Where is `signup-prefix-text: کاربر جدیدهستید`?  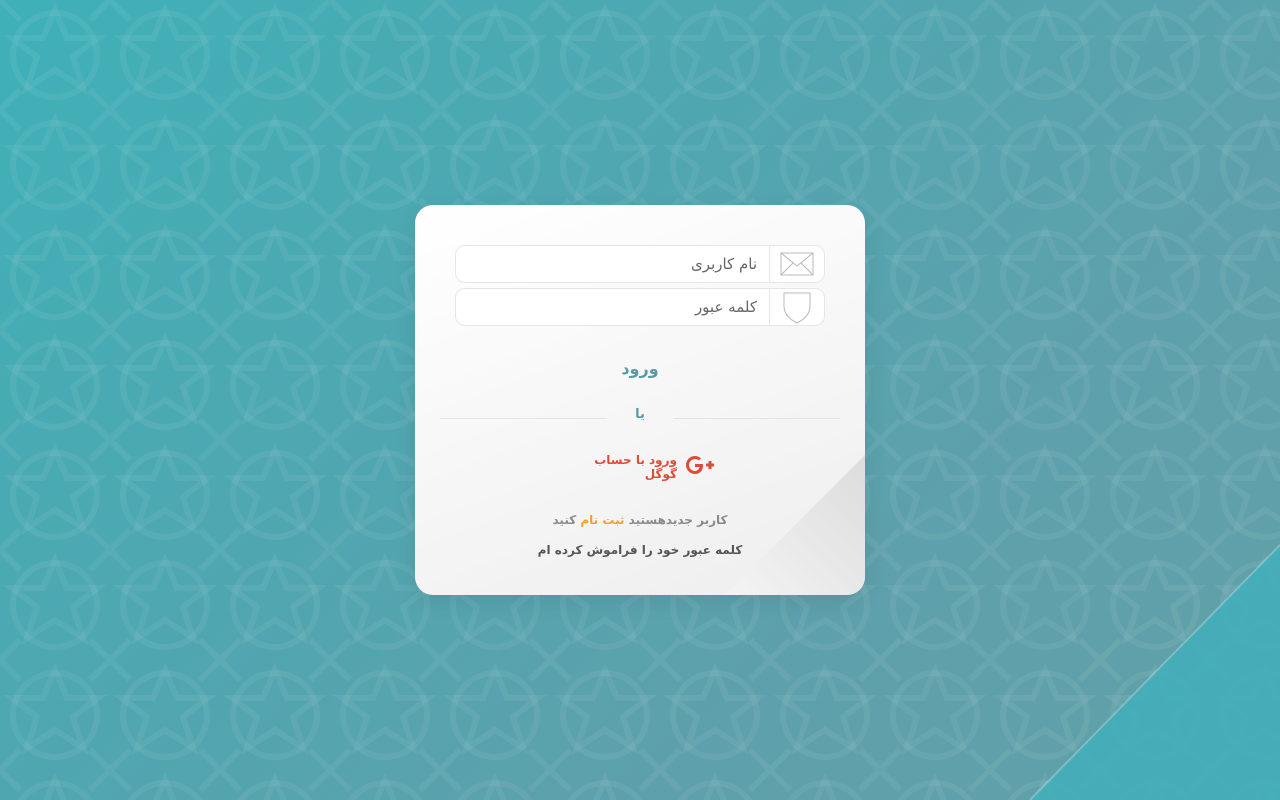 signup-prefix-text: کاربر جدیدهستید is located at coordinates (678, 520).